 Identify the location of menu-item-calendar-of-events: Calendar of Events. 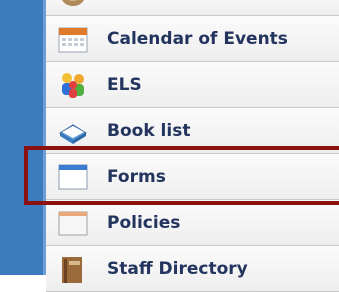
(192, 39).